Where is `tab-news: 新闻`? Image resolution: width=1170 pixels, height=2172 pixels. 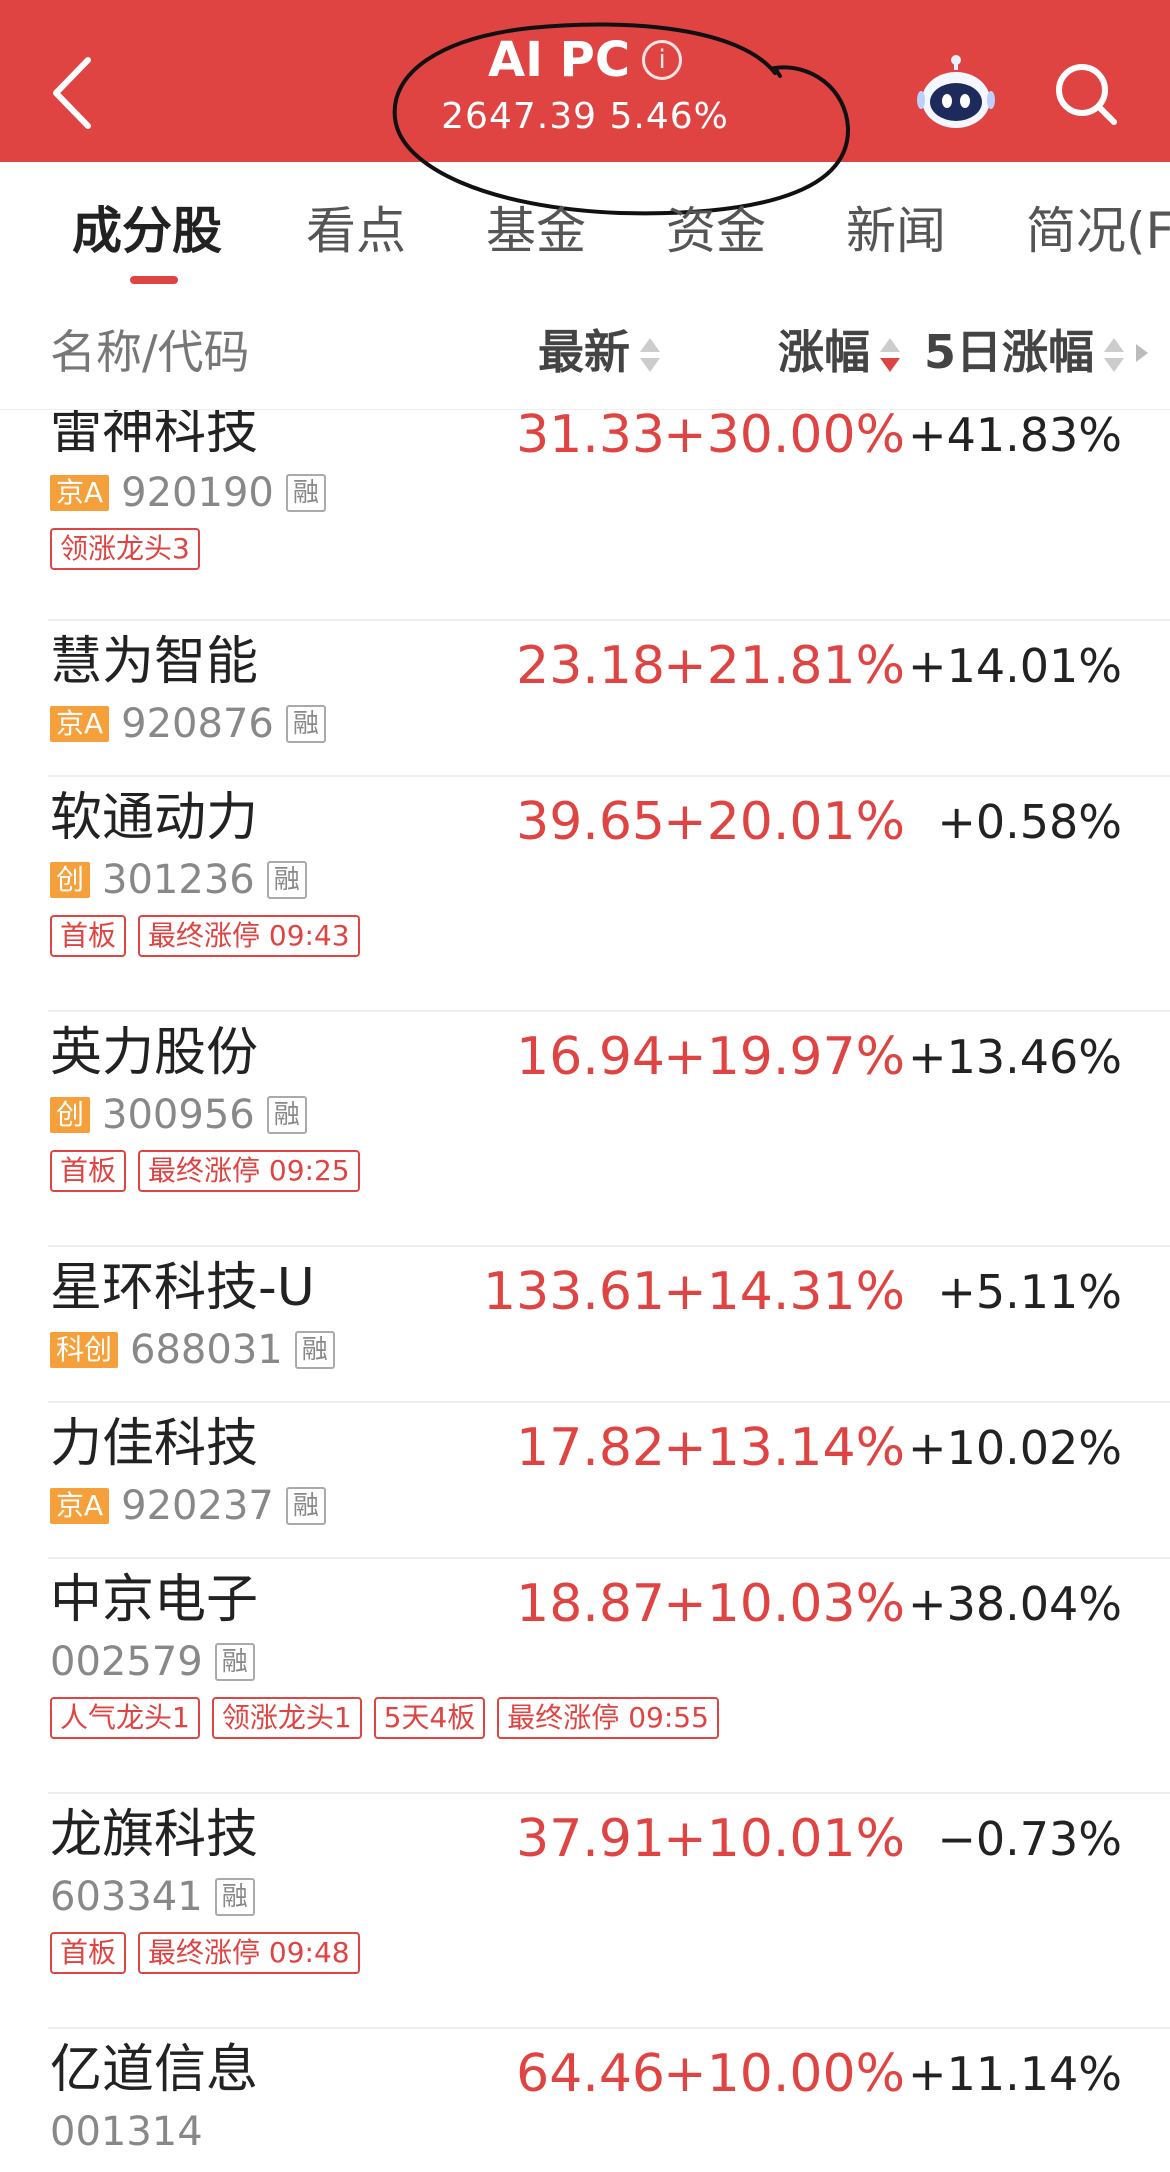
tab-news: 新闻 is located at coordinates (896, 231).